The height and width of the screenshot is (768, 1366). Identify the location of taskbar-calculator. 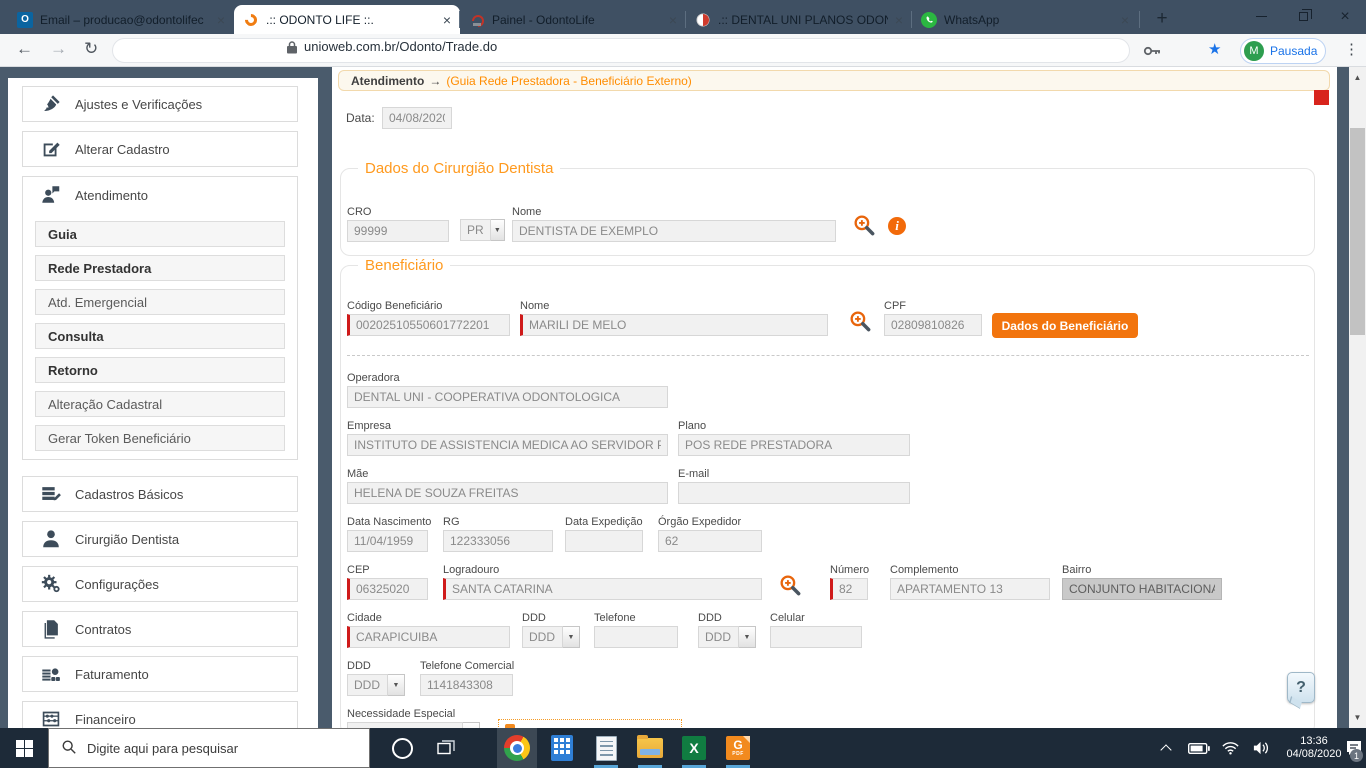
(562, 748).